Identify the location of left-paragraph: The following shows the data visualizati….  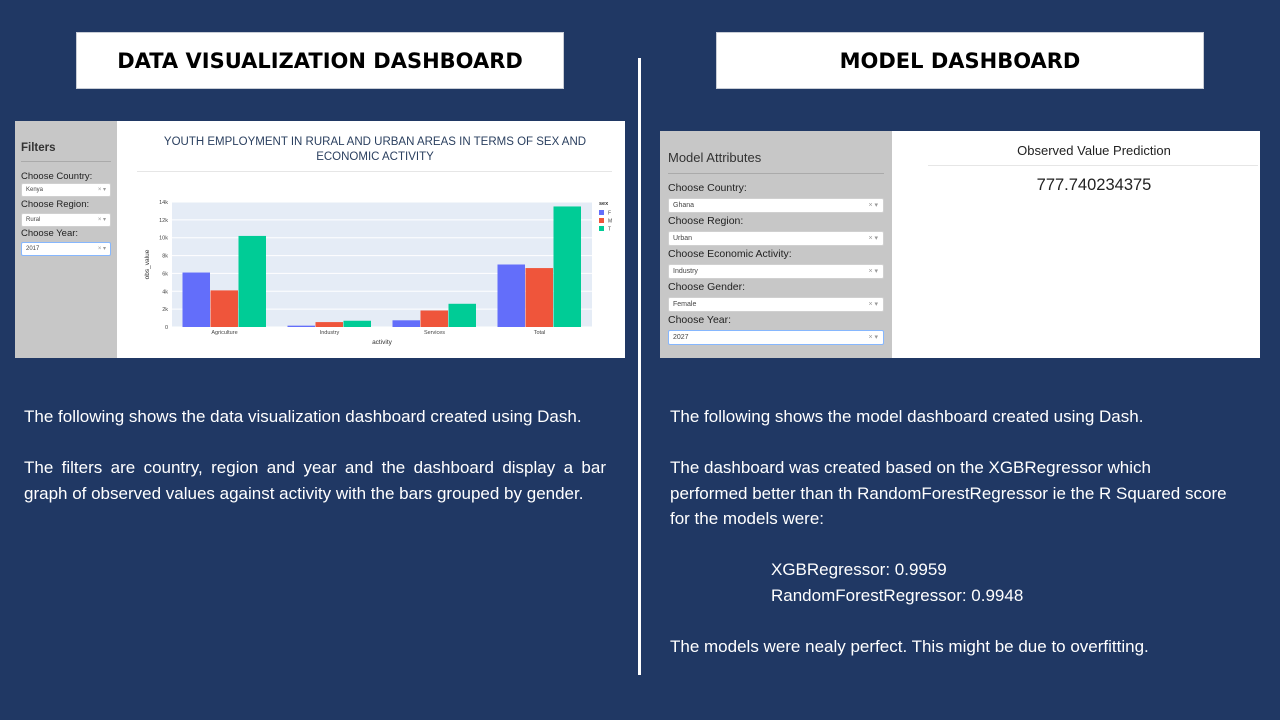
(303, 416).